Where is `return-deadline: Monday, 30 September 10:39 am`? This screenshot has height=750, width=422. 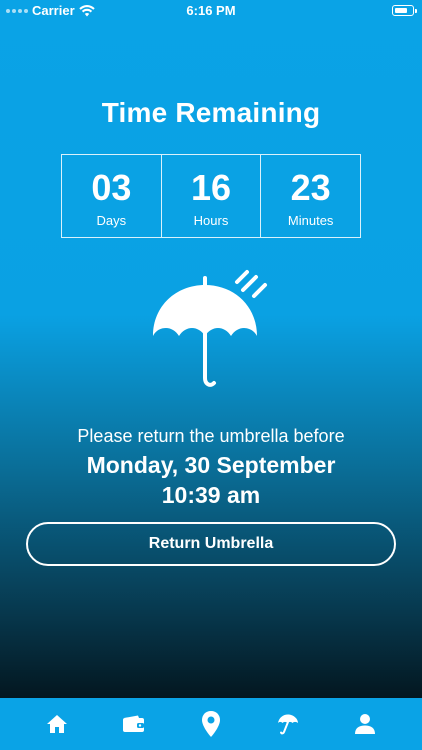 return-deadline: Monday, 30 September 10:39 am is located at coordinates (211, 480).